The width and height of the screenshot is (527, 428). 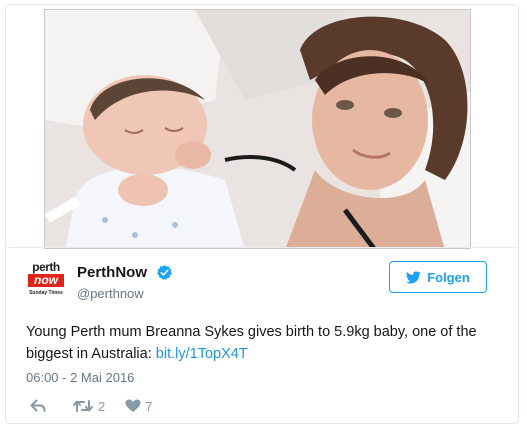 I want to click on logo-line-now: now, so click(x=46, y=280).